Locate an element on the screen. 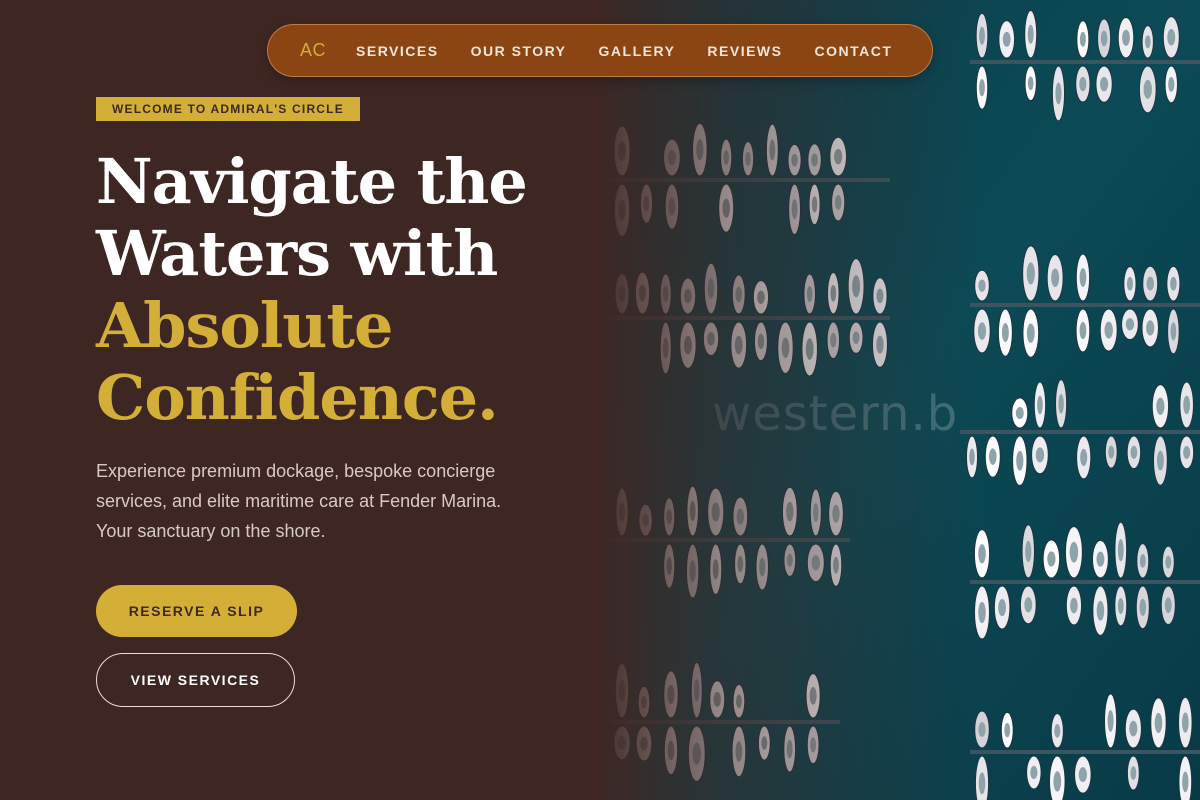  view-services-button: VIEW SERVICES is located at coordinates (195, 680).